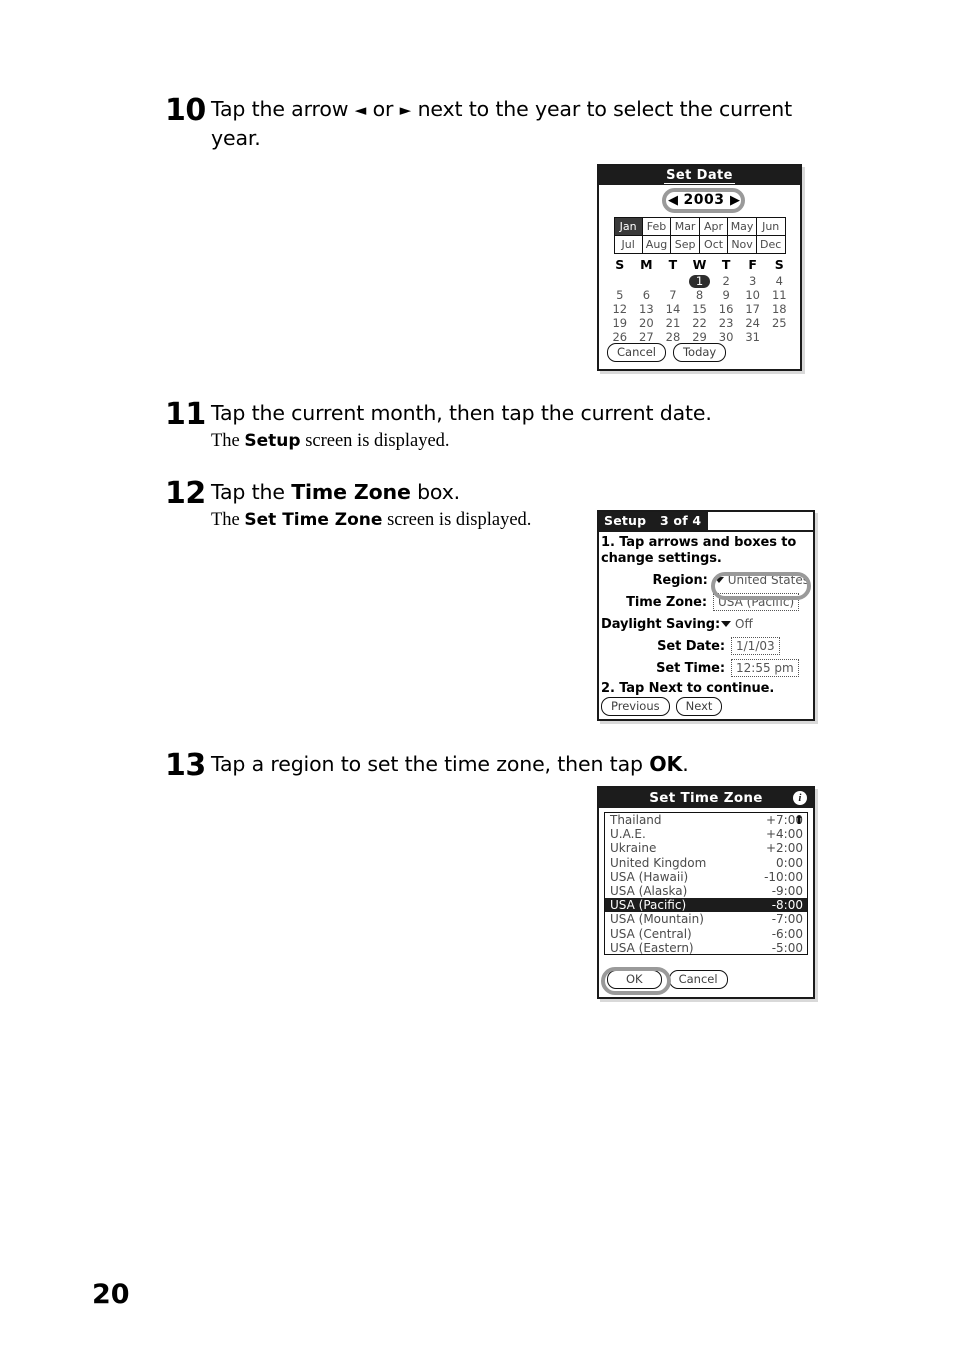 The height and width of the screenshot is (1352, 954). What do you see at coordinates (756, 602) in the screenshot?
I see `timezone-field: USA (Pacific)` at bounding box center [756, 602].